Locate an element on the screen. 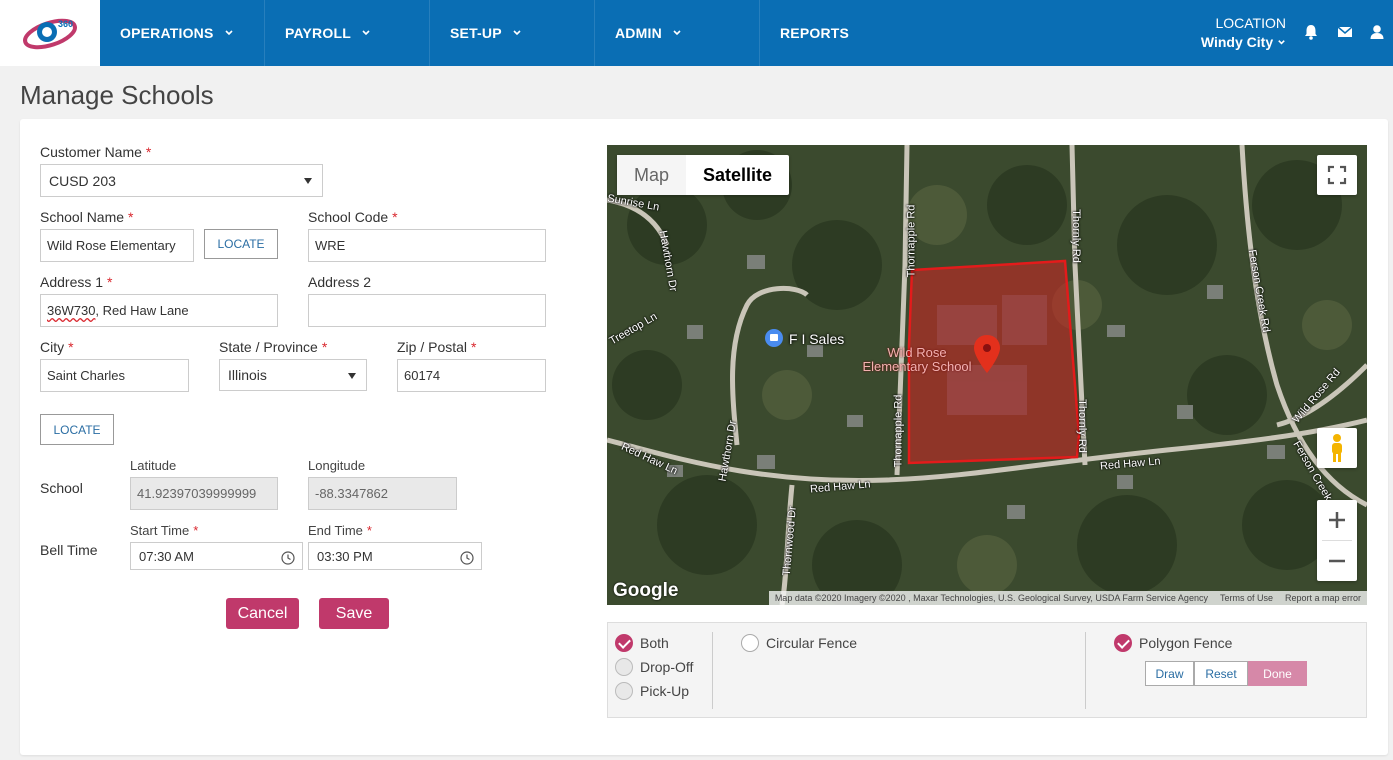 The image size is (1393, 760). customer-name-value: CUSD 203 is located at coordinates (82, 180).